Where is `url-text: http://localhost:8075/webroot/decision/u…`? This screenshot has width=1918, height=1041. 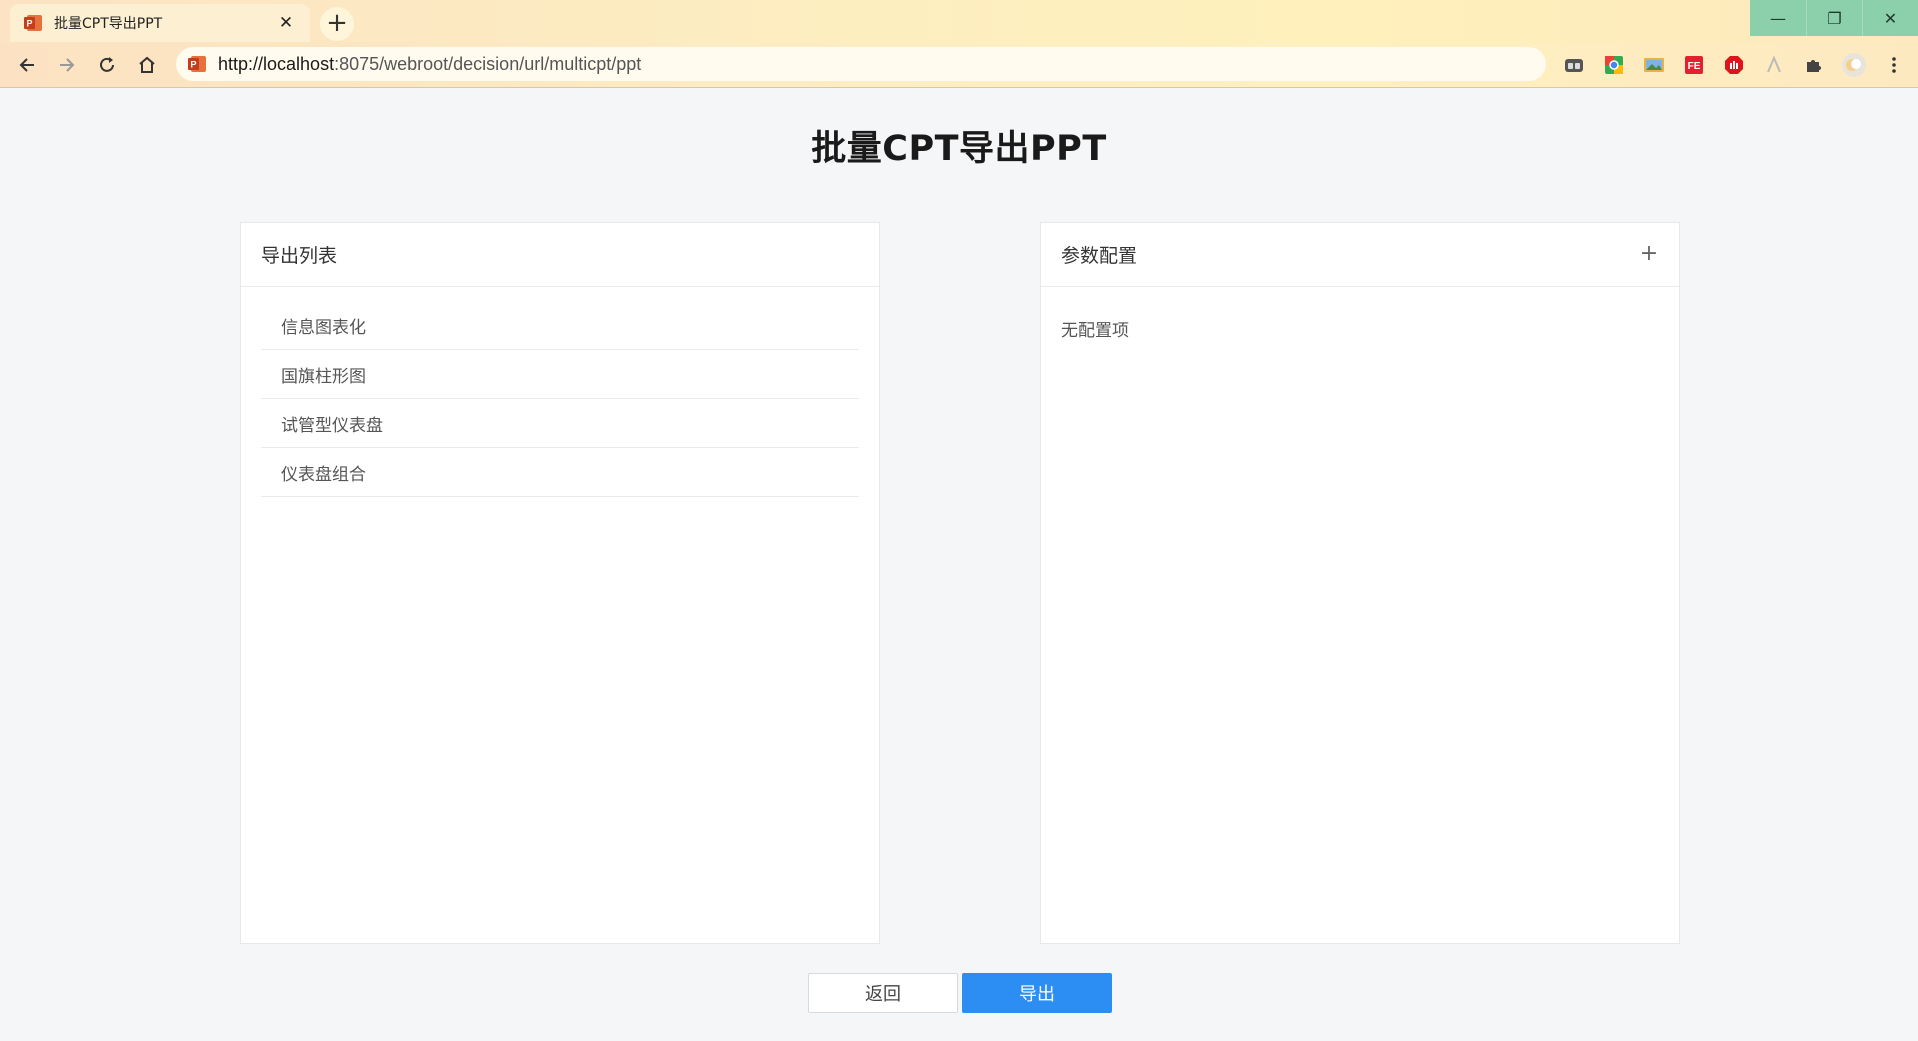 url-text: http://localhost:8075/webroot/decision/u… is located at coordinates (429, 64).